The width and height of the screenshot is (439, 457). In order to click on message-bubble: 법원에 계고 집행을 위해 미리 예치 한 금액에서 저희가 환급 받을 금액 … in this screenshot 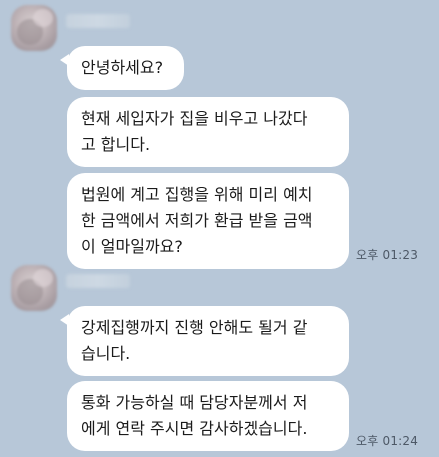, I will do `click(208, 221)`.